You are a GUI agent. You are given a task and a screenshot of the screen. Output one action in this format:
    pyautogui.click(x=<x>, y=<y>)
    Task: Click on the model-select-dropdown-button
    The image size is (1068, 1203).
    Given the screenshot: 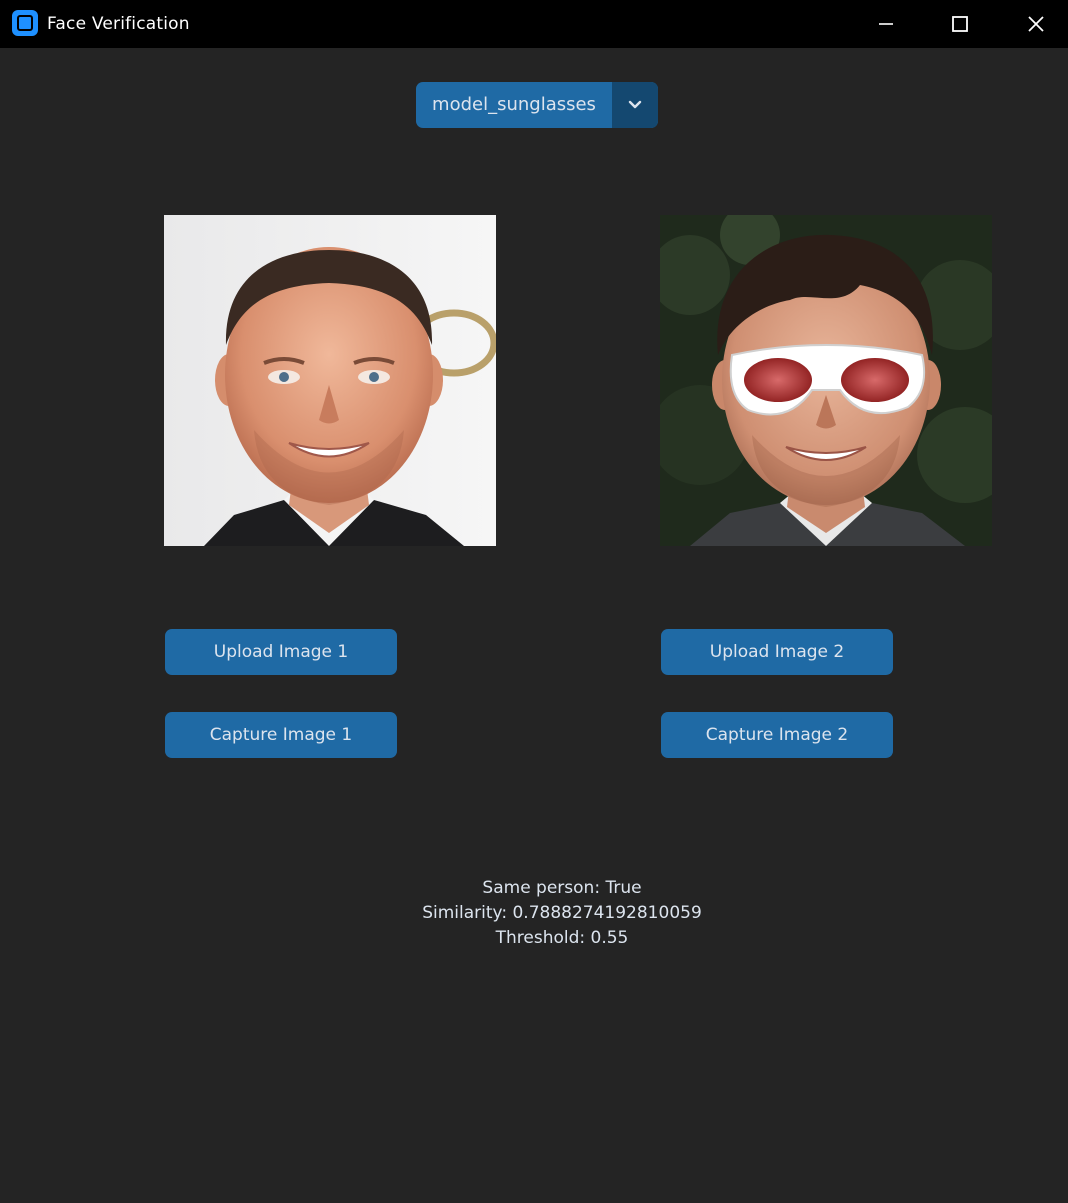 What is the action you would take?
    pyautogui.click(x=635, y=105)
    